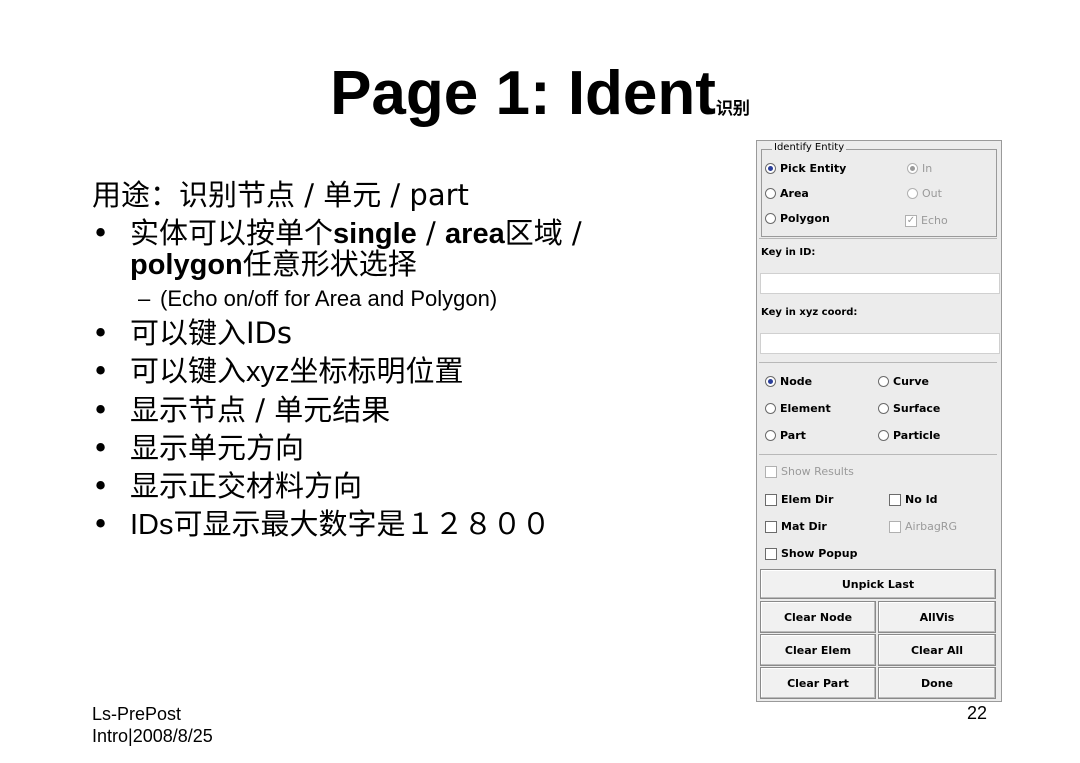 Image resolution: width=1080 pixels, height=763 pixels. Describe the element at coordinates (805, 218) in the screenshot. I see `radio-polygon-label: Polygon` at that location.